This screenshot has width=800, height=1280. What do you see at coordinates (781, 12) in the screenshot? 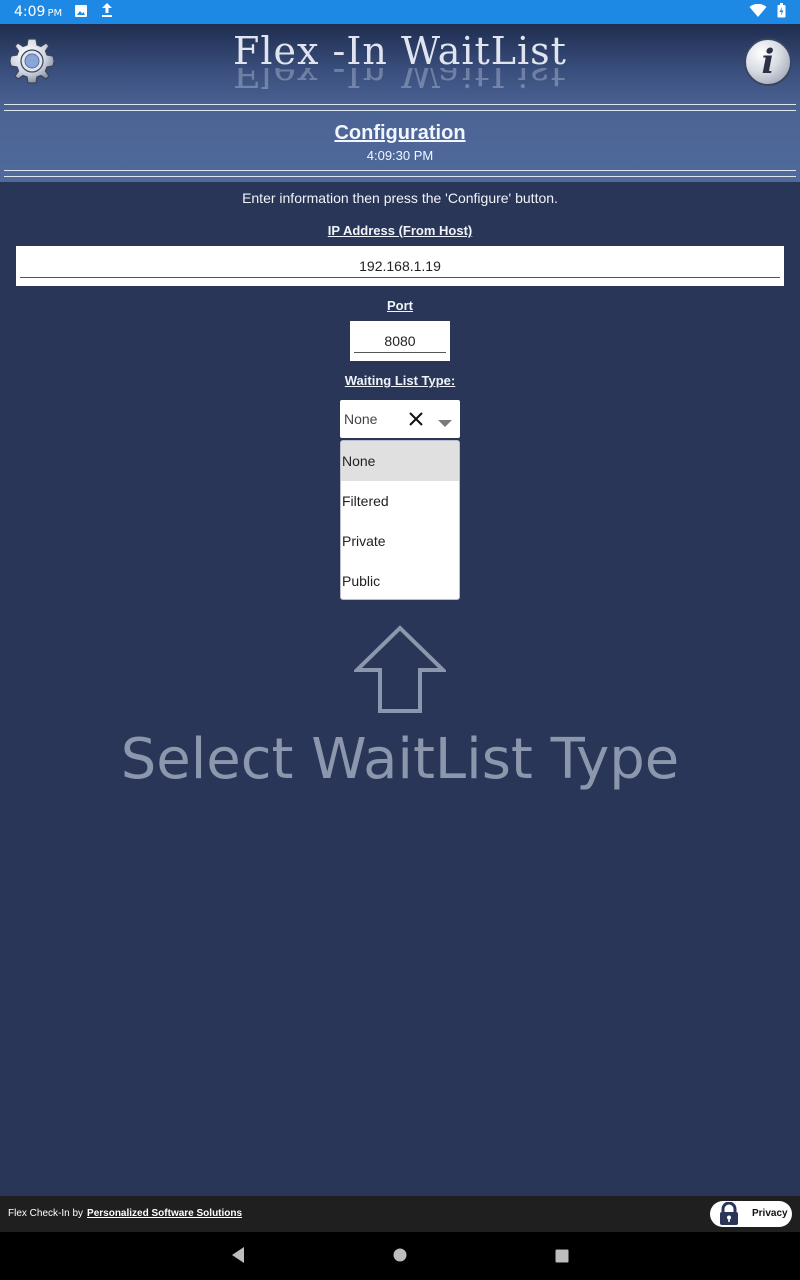
I see `battery-icon` at bounding box center [781, 12].